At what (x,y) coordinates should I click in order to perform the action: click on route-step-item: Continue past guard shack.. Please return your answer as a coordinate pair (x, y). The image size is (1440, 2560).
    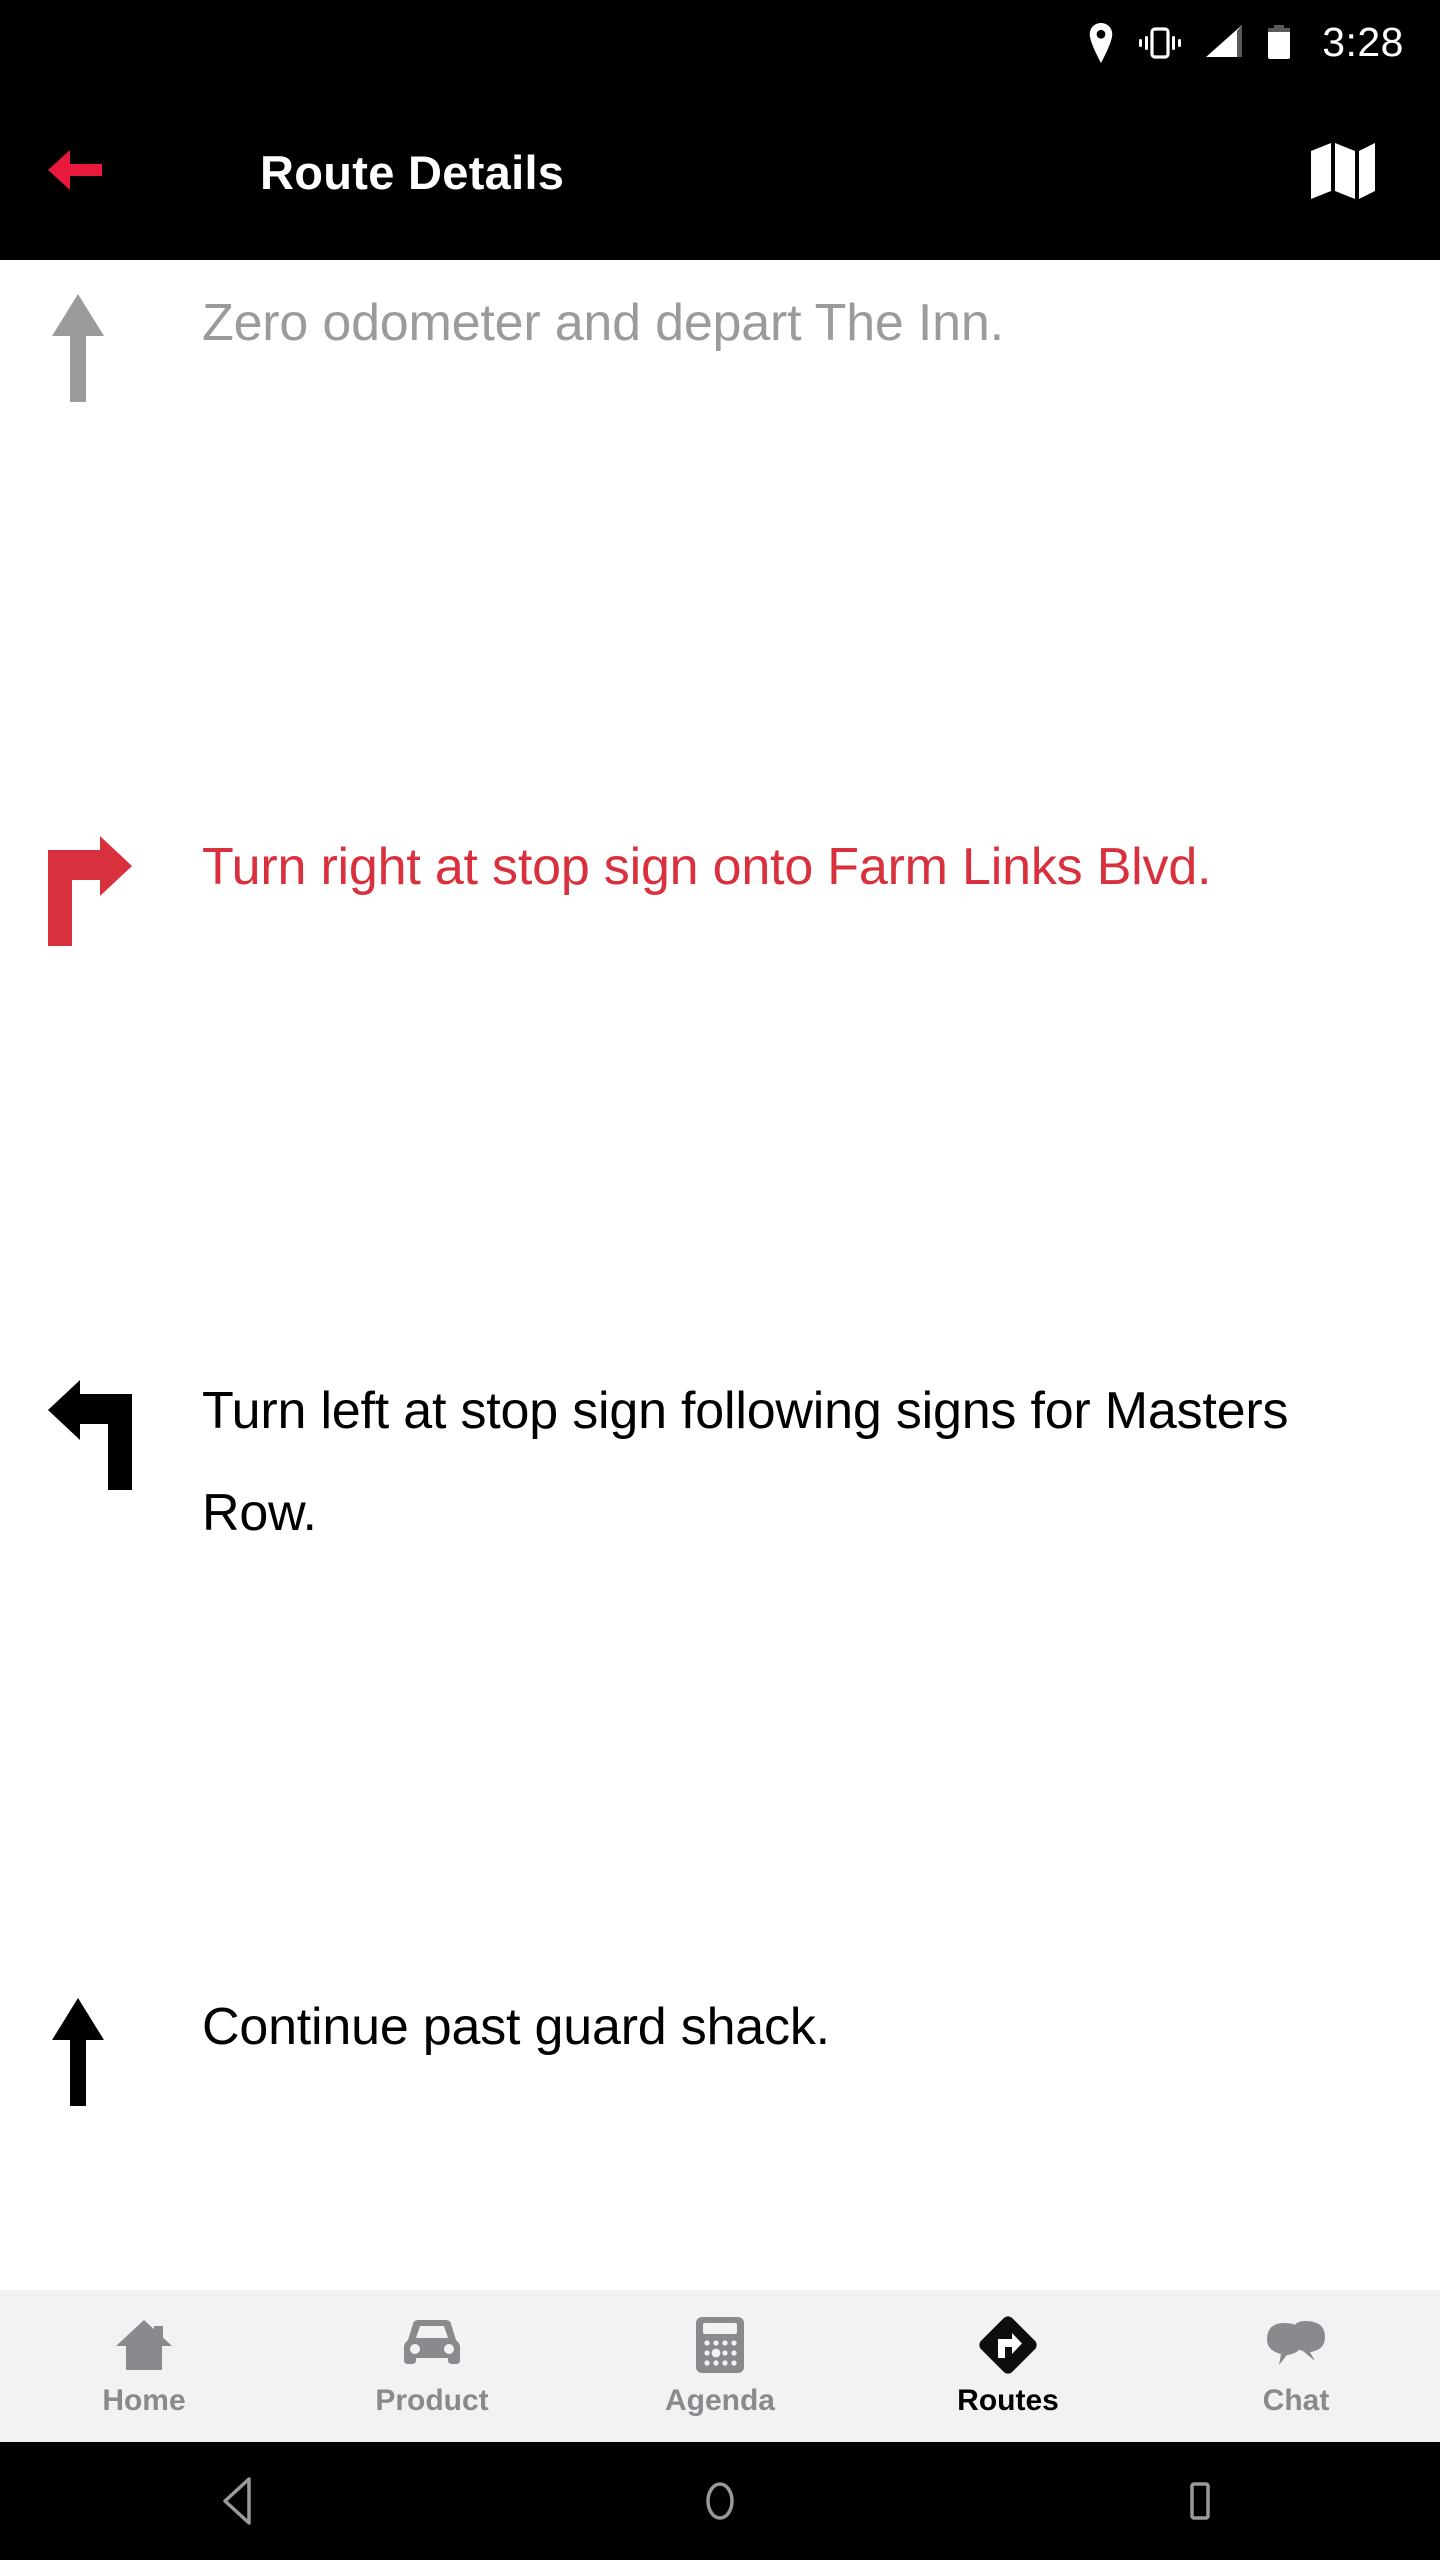
    Looking at the image, I should click on (720, 2036).